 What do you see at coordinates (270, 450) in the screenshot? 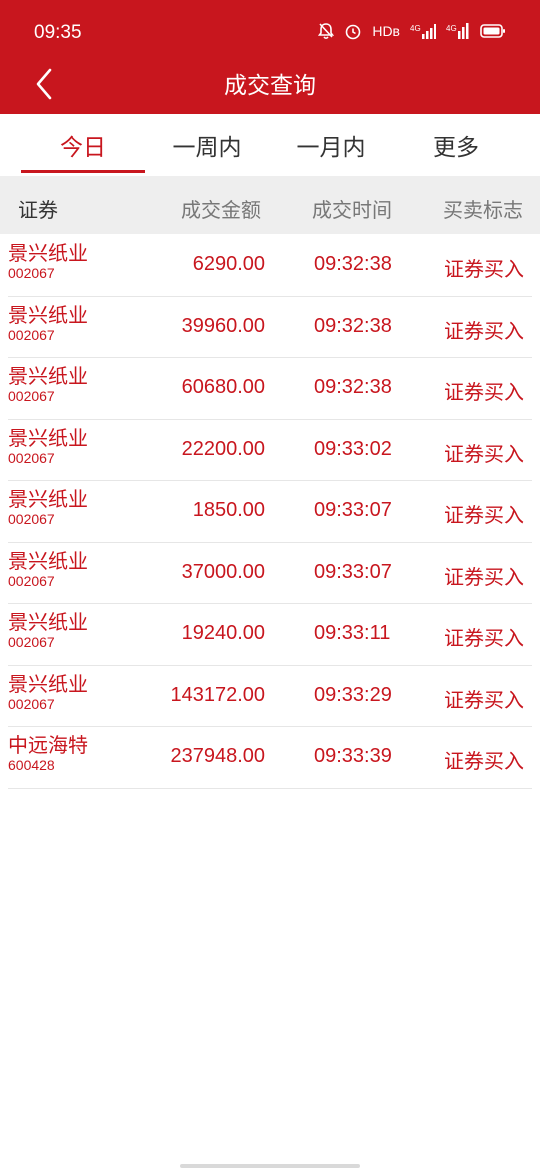
I see `table-row: 景兴纸业 002067 22200.00 09:33:02 证券买入` at bounding box center [270, 450].